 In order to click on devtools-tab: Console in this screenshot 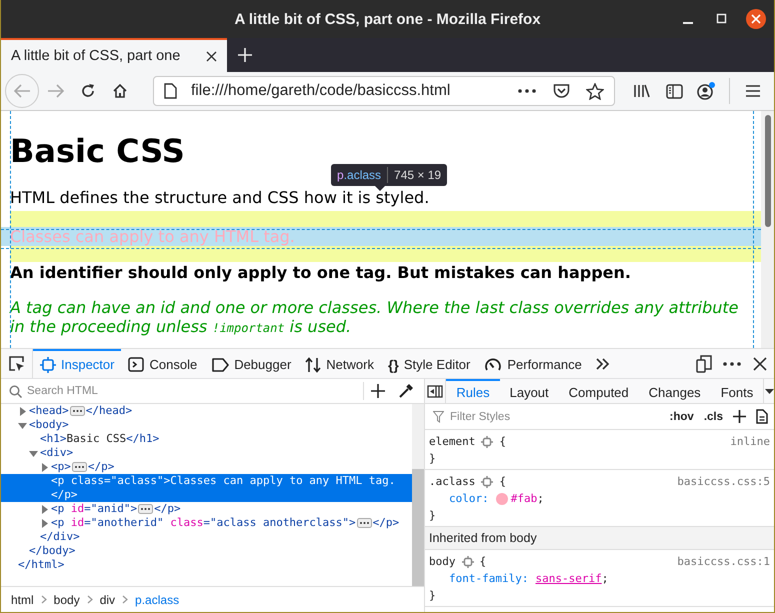, I will do `click(162, 363)`.